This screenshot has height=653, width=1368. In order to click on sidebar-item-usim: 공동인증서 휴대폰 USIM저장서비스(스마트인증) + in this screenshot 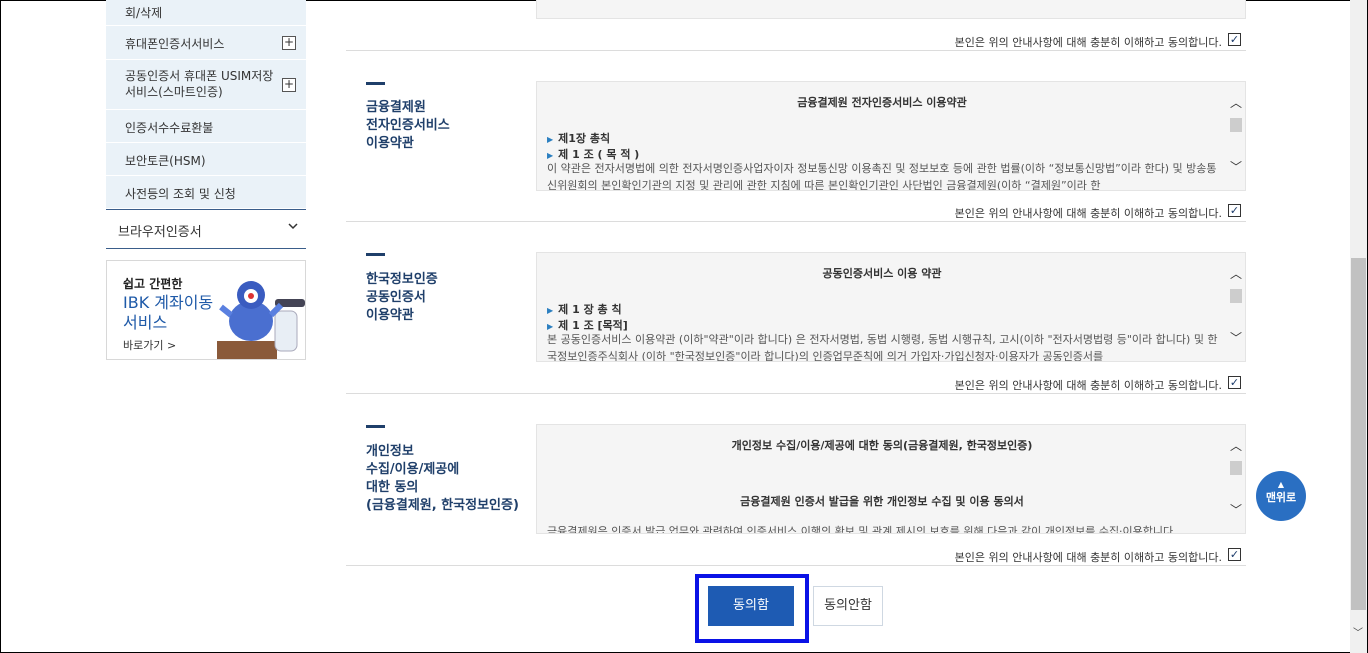, I will do `click(206, 85)`.